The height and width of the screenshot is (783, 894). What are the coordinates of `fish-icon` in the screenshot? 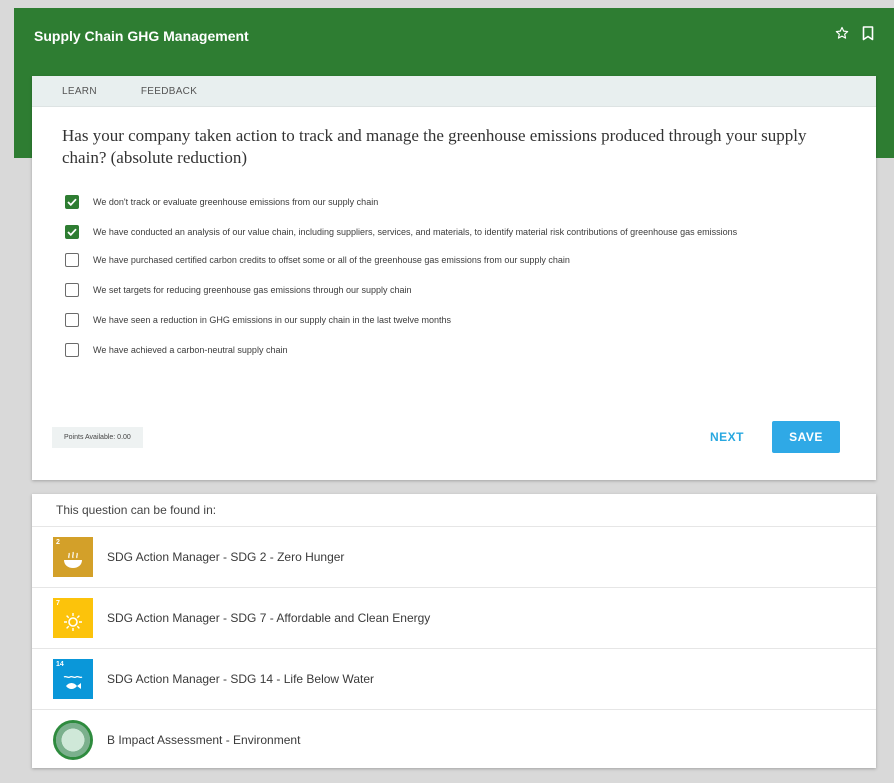 It's located at (73, 682).